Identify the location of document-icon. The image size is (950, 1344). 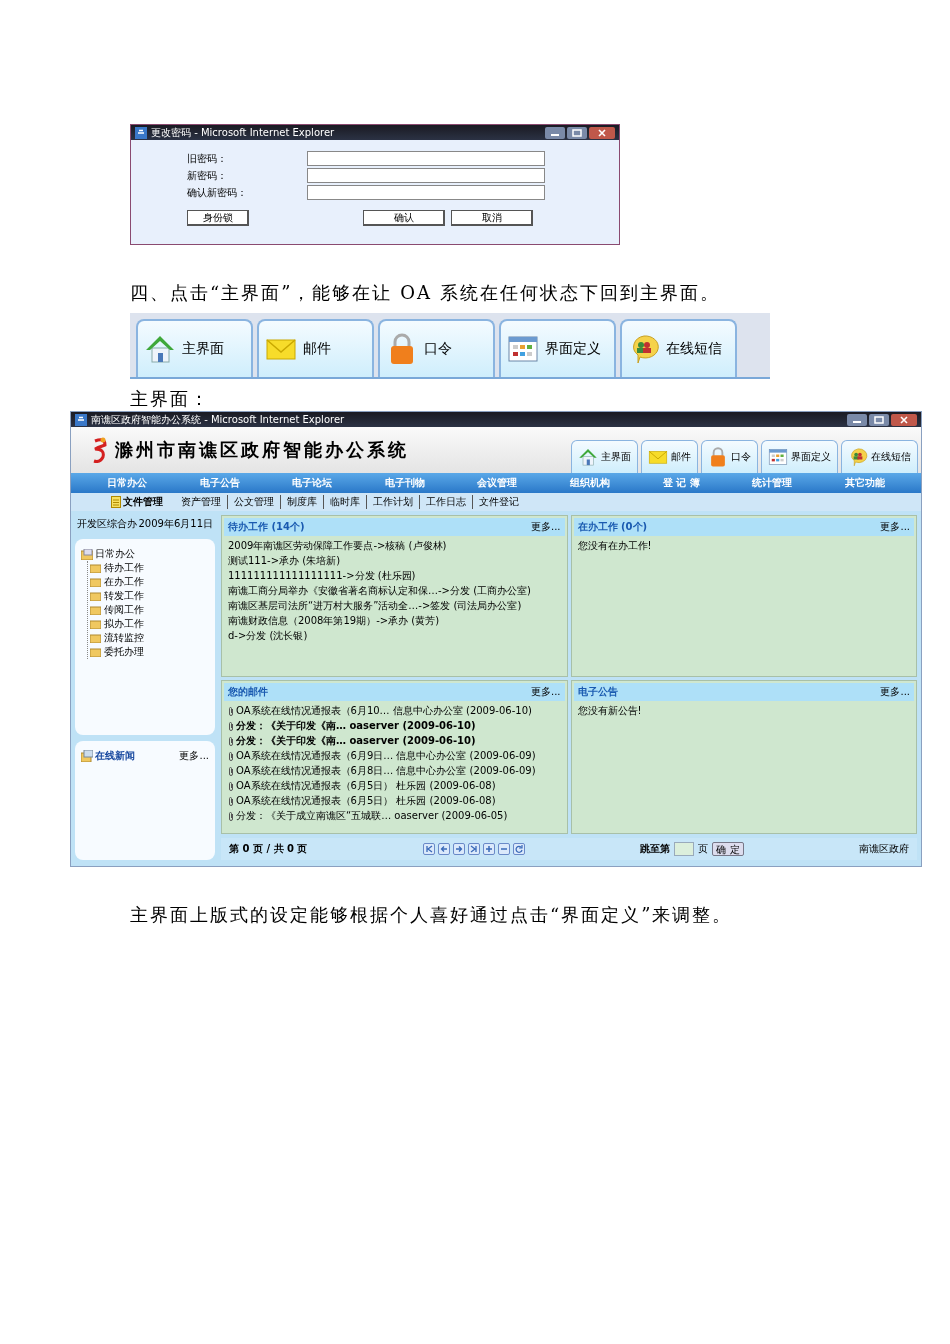
(116, 502).